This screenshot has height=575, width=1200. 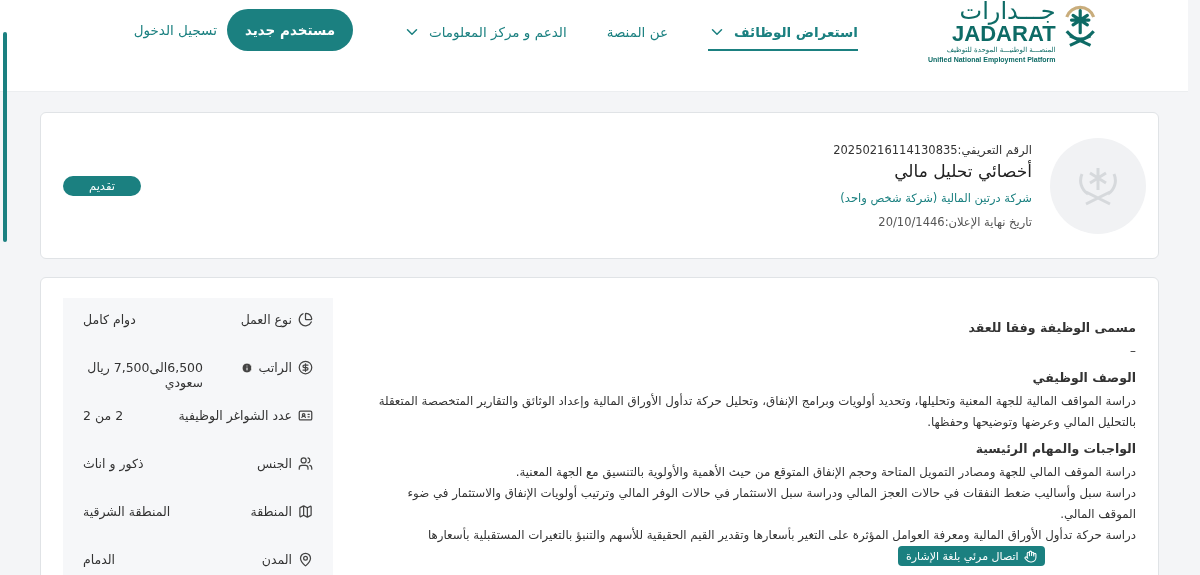 I want to click on fact-value: الدمام, so click(x=99, y=559).